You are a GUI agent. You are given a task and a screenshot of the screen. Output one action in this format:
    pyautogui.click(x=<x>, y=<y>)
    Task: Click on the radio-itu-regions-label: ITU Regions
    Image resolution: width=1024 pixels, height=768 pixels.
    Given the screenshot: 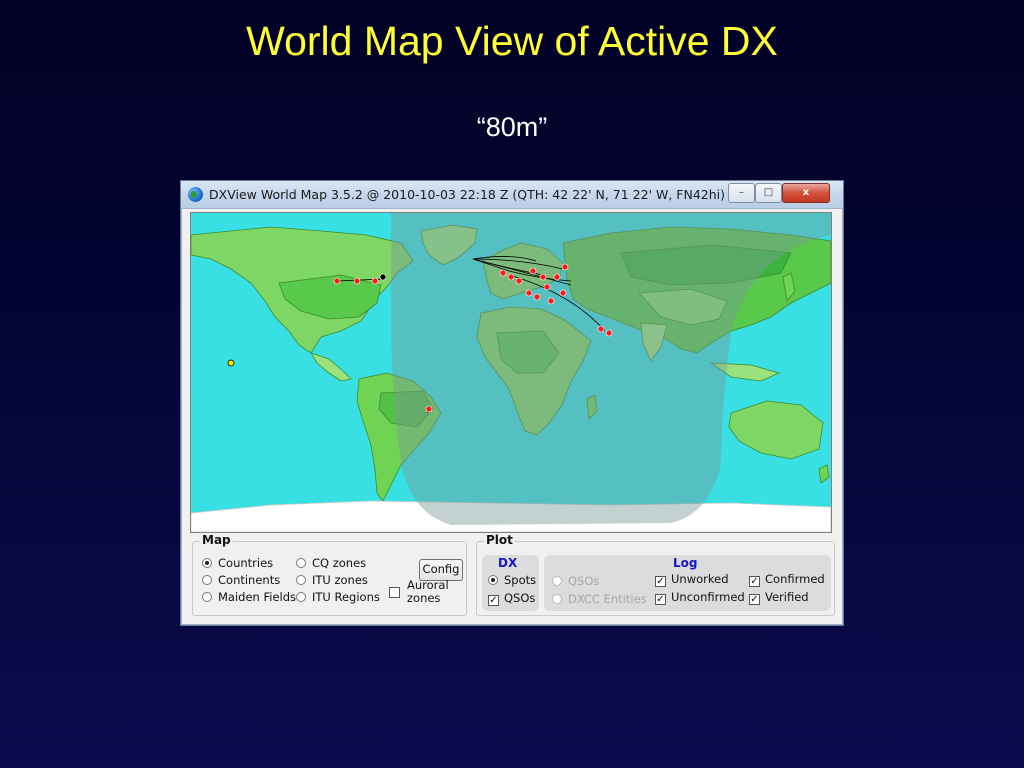 What is the action you would take?
    pyautogui.click(x=346, y=597)
    